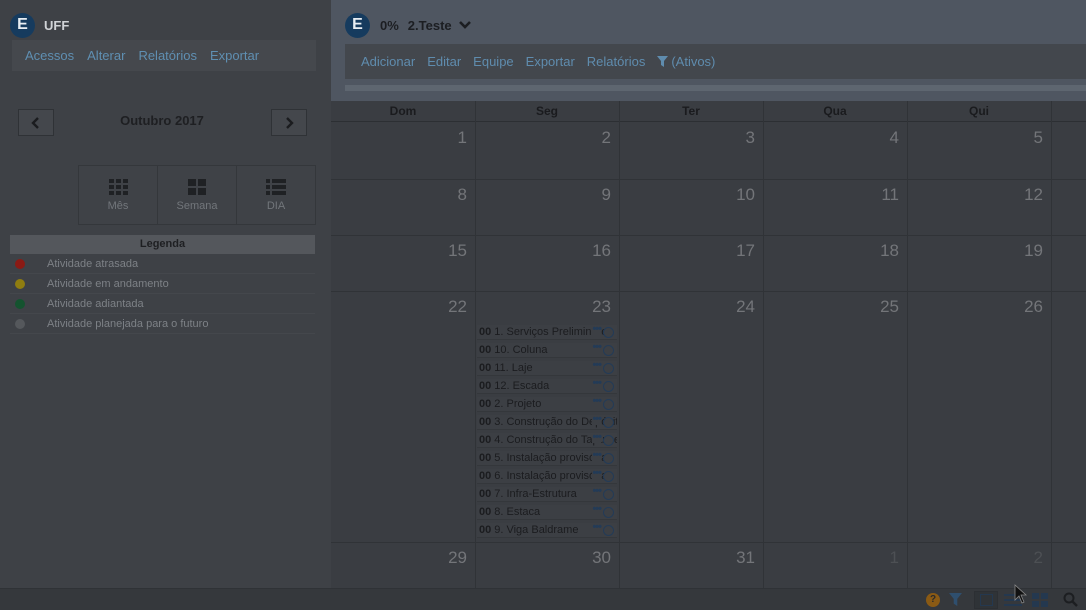 The width and height of the screenshot is (1086, 610). Describe the element at coordinates (601, 557) in the screenshot. I see `day-number: 30` at that location.